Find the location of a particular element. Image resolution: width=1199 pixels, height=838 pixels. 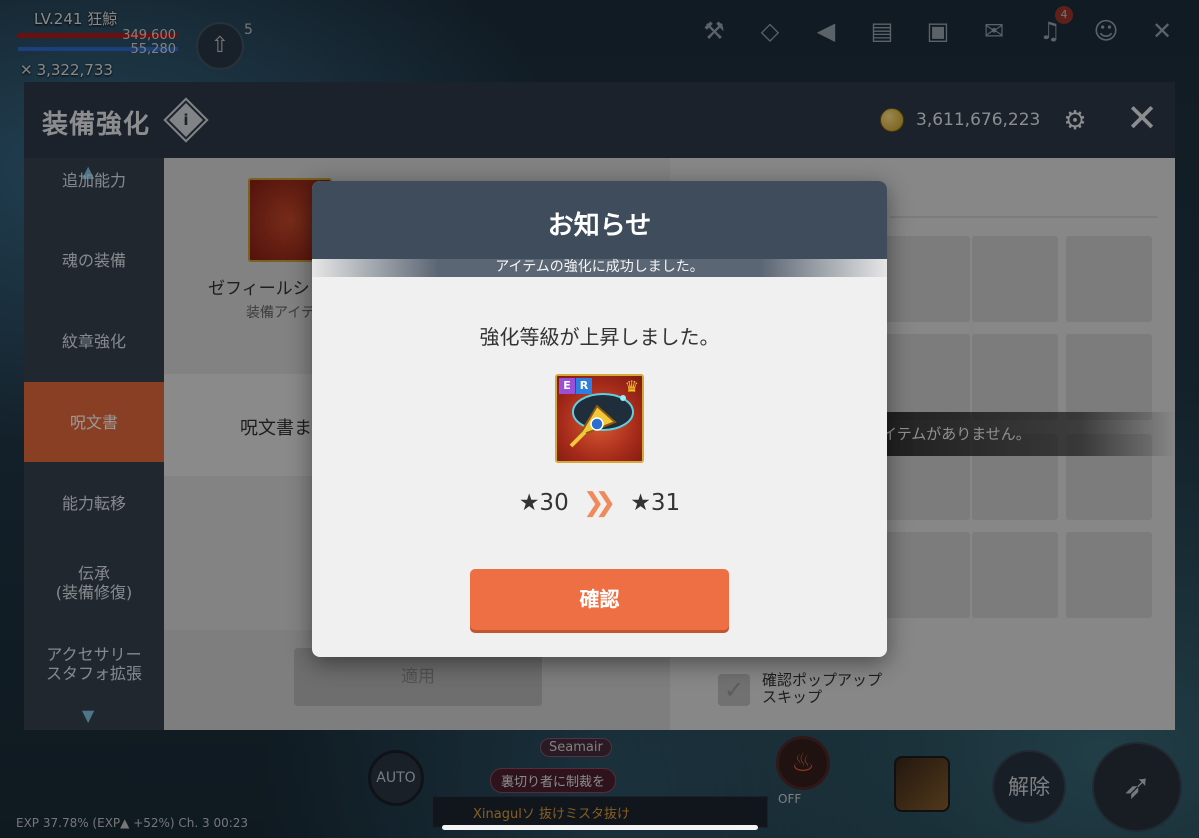

grade-after: ★31 is located at coordinates (655, 503).